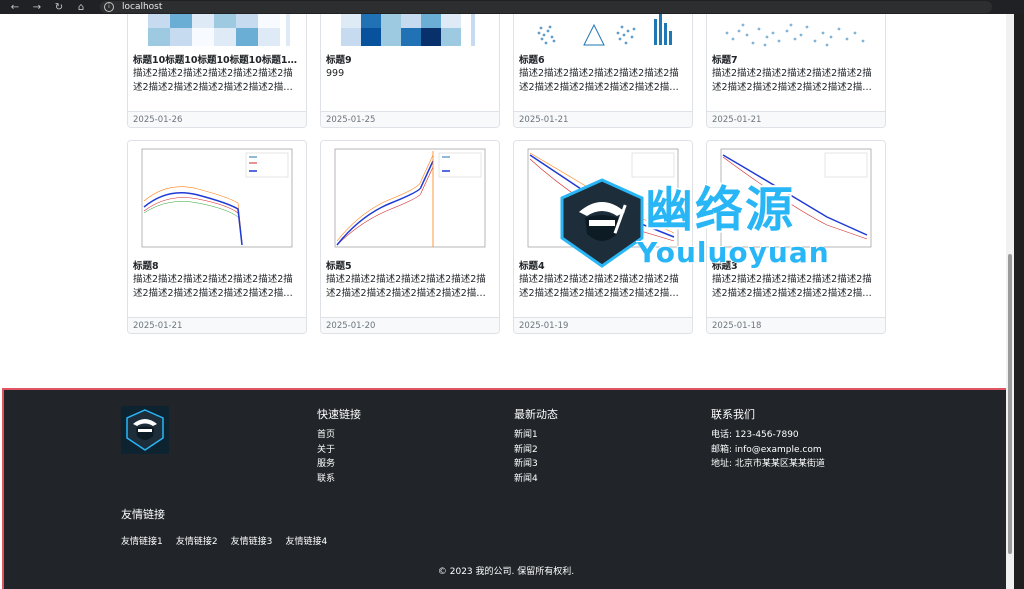  I want to click on footer-link-contact: 联系, so click(339, 479).